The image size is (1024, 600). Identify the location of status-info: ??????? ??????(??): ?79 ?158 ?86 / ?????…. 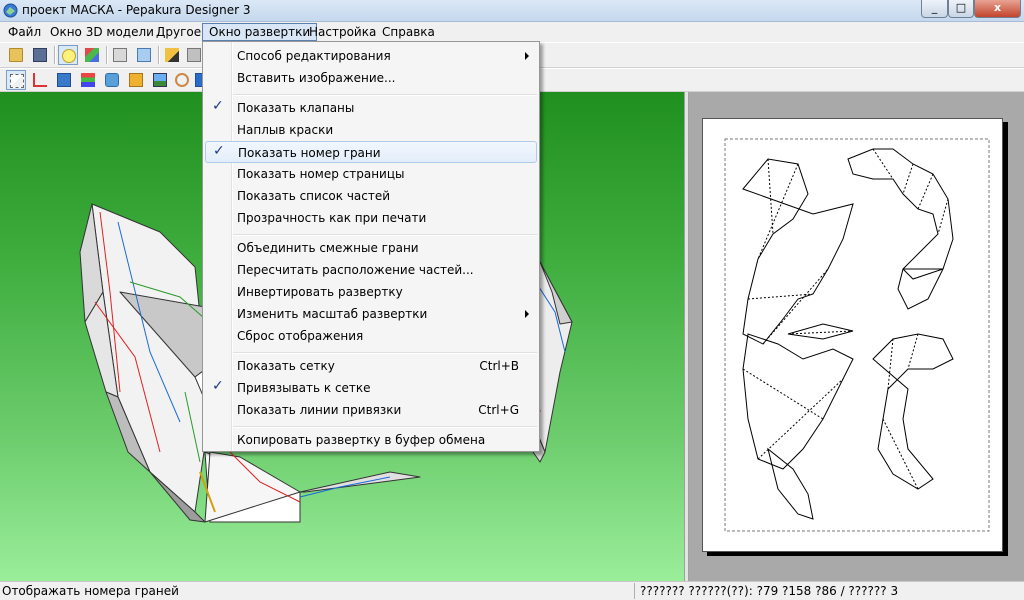
(769, 591).